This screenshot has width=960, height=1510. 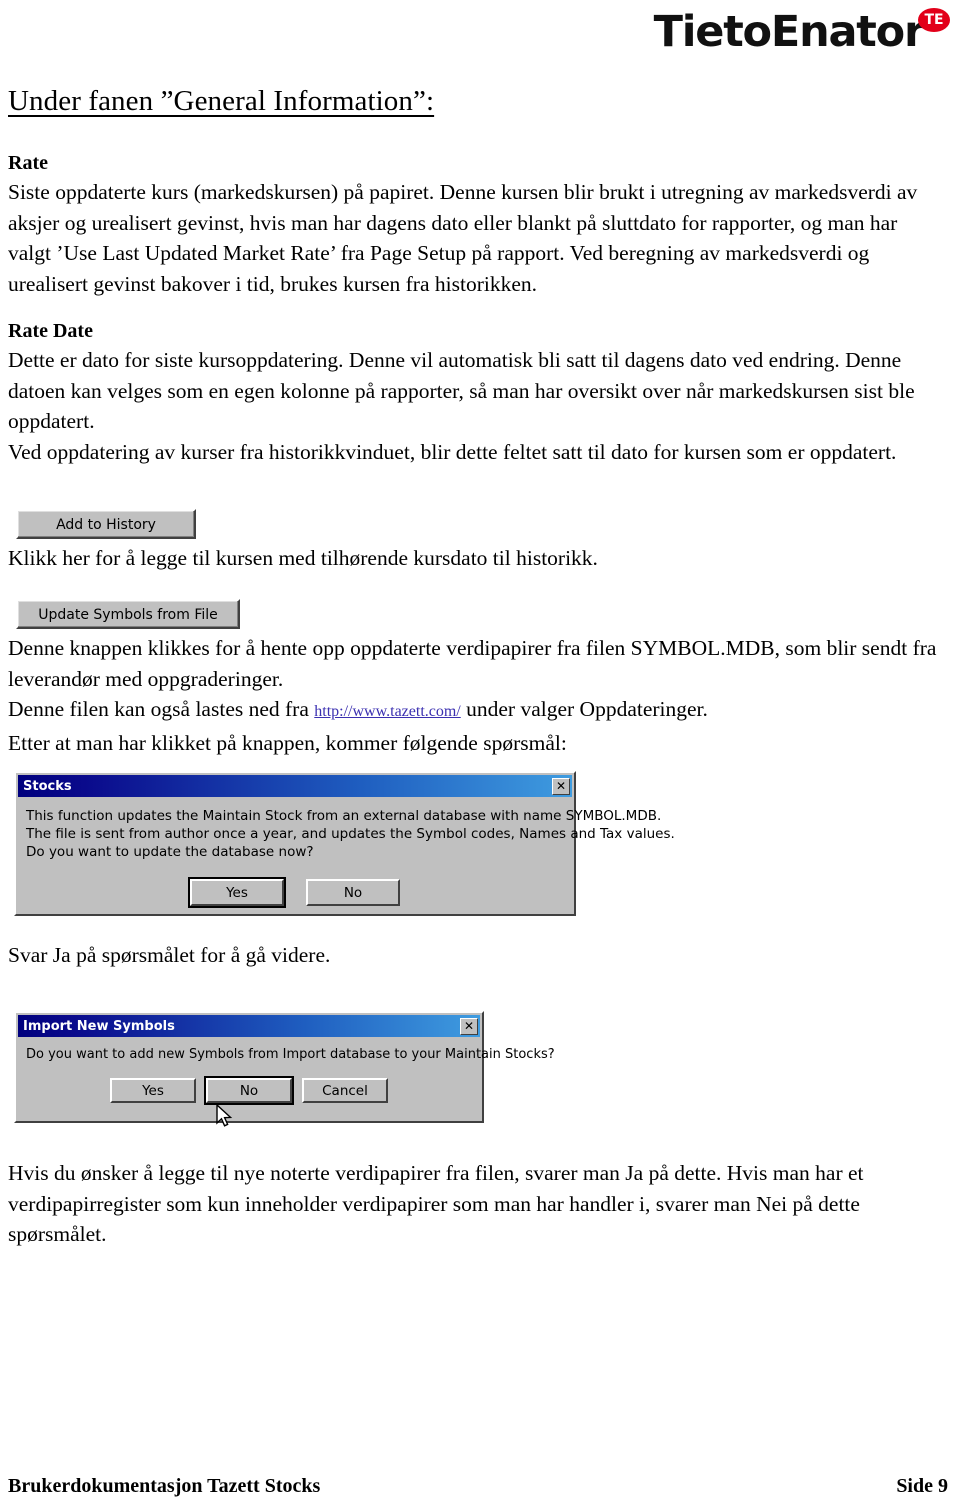 What do you see at coordinates (353, 892) in the screenshot?
I see `stocks-no-button: No` at bounding box center [353, 892].